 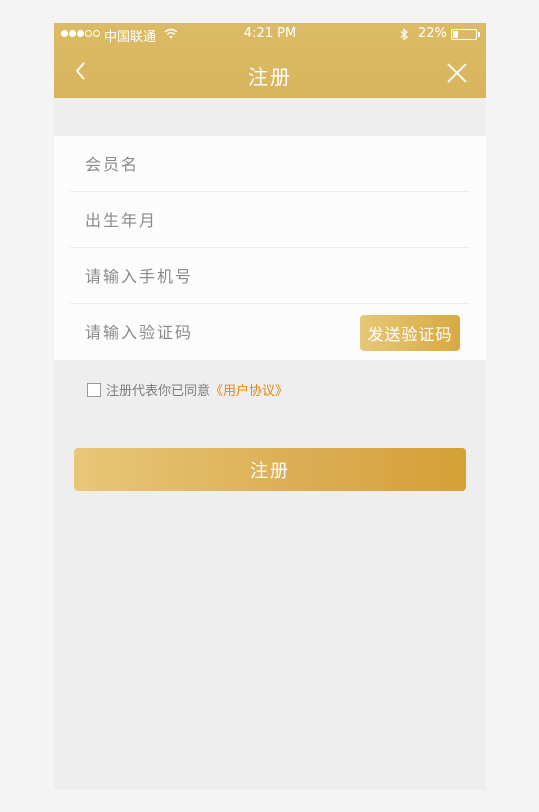 What do you see at coordinates (215, 276) in the screenshot?
I see `phone-input` at bounding box center [215, 276].